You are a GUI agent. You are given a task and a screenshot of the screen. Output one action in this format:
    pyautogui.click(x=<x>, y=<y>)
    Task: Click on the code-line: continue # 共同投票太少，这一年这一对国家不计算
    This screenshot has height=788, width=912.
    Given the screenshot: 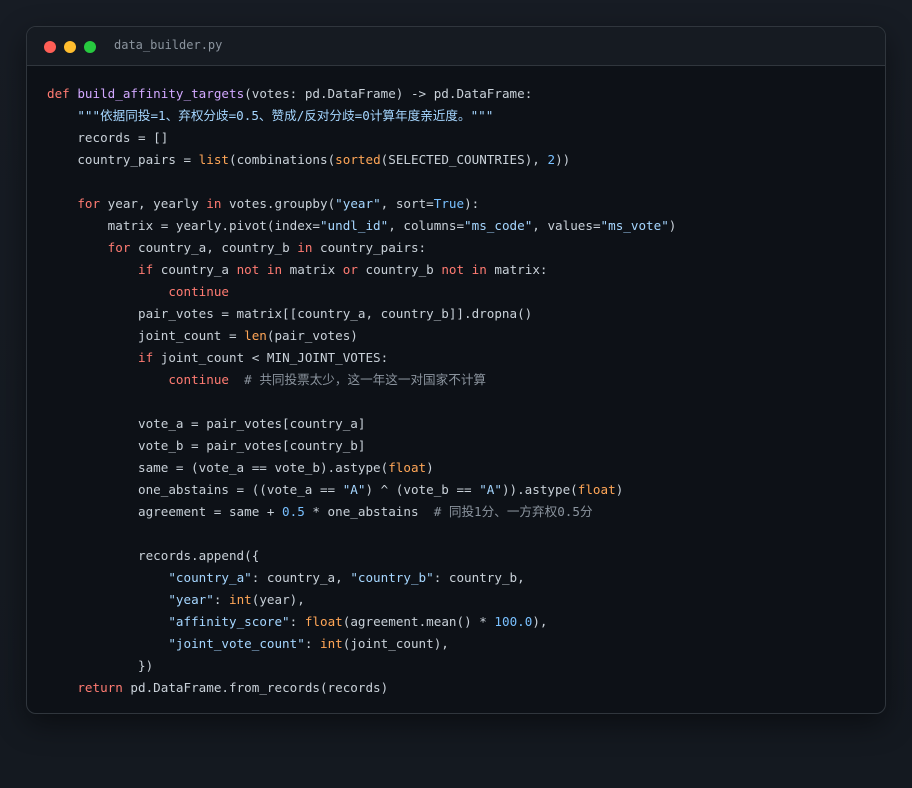 What is the action you would take?
    pyautogui.click(x=361, y=380)
    